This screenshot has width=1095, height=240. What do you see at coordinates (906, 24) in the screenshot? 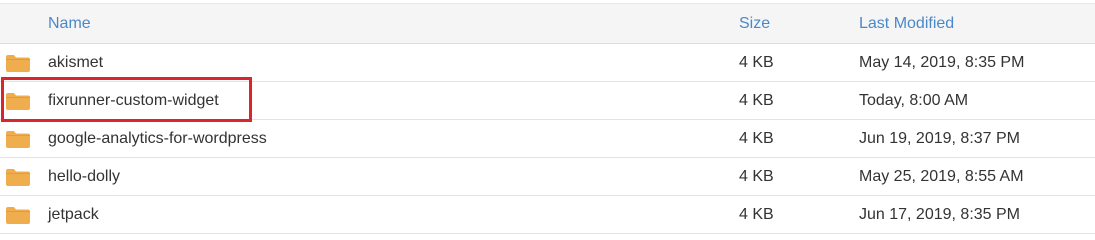
I see `column-header-last-modified: Last Modified` at bounding box center [906, 24].